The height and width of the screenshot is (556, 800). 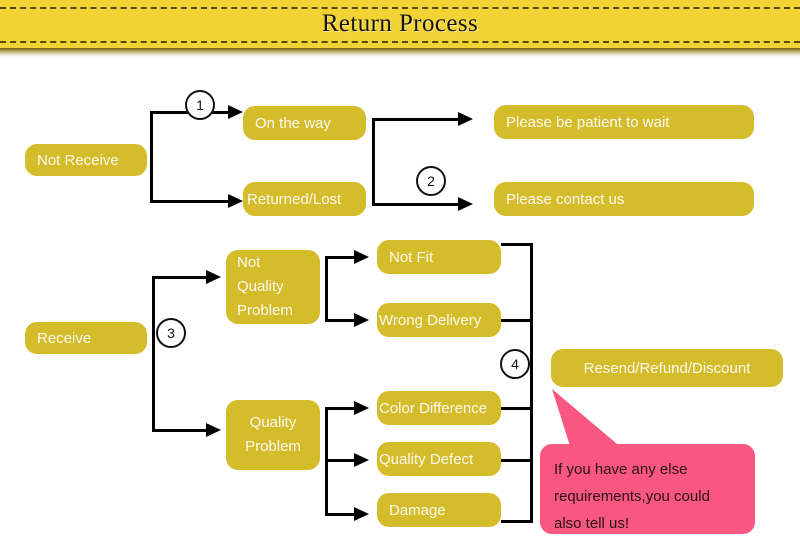 I want to click on node-wrong-delivery: Wrong Delivery, so click(x=439, y=320).